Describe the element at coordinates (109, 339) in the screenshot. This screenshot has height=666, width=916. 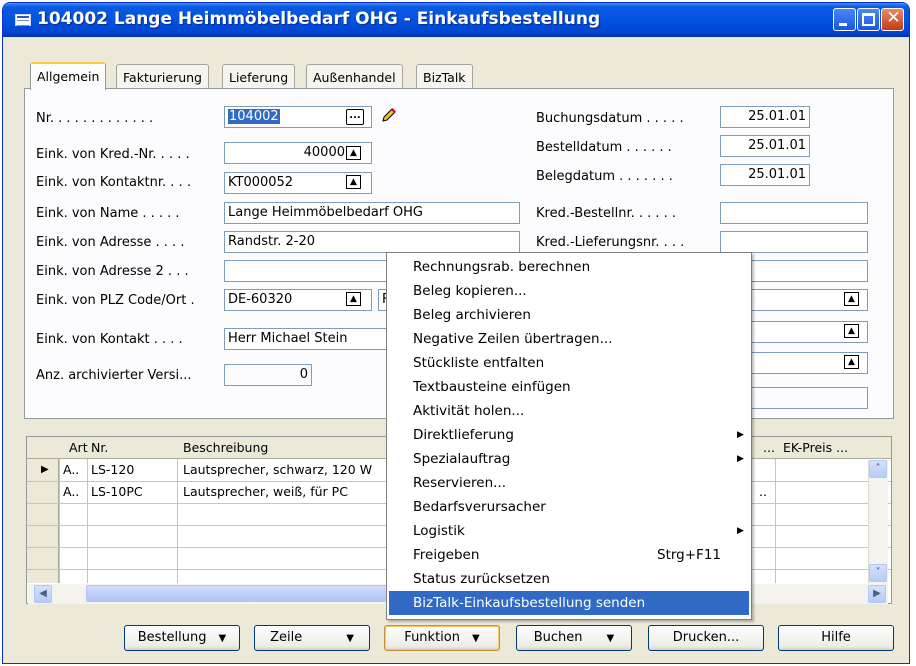
I see `label-kontakt: Eink. von Kontakt . . . .` at that location.